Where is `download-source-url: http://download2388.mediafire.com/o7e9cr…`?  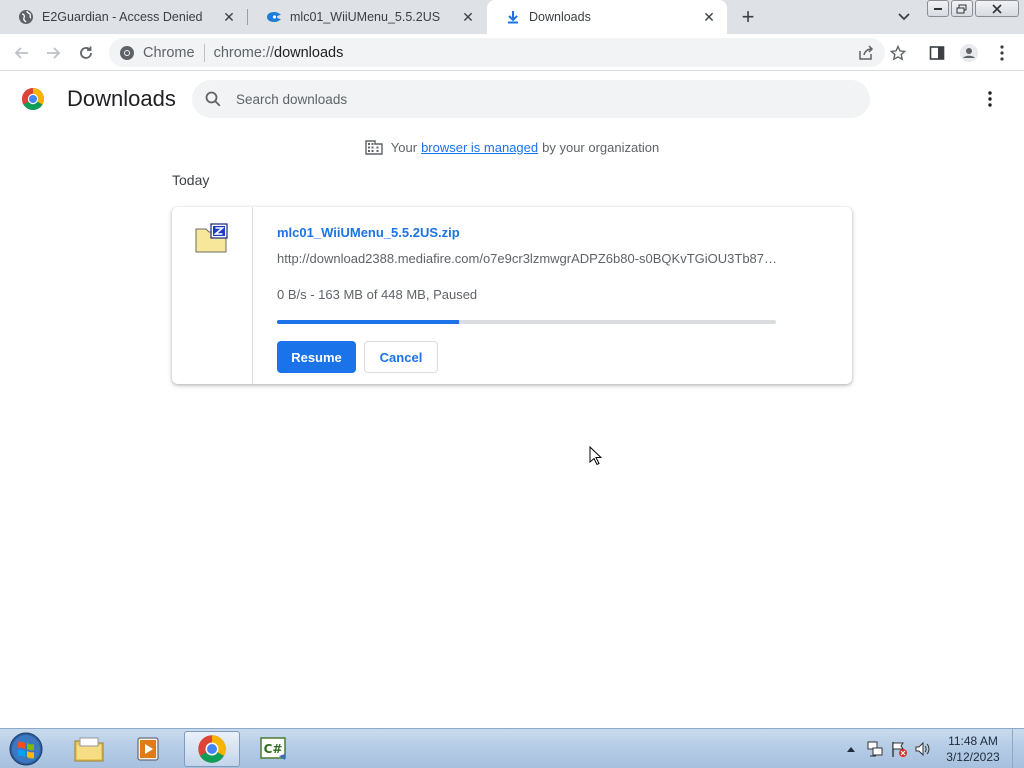
download-source-url: http://download2388.mediafire.com/o7e9cr… is located at coordinates (527, 258).